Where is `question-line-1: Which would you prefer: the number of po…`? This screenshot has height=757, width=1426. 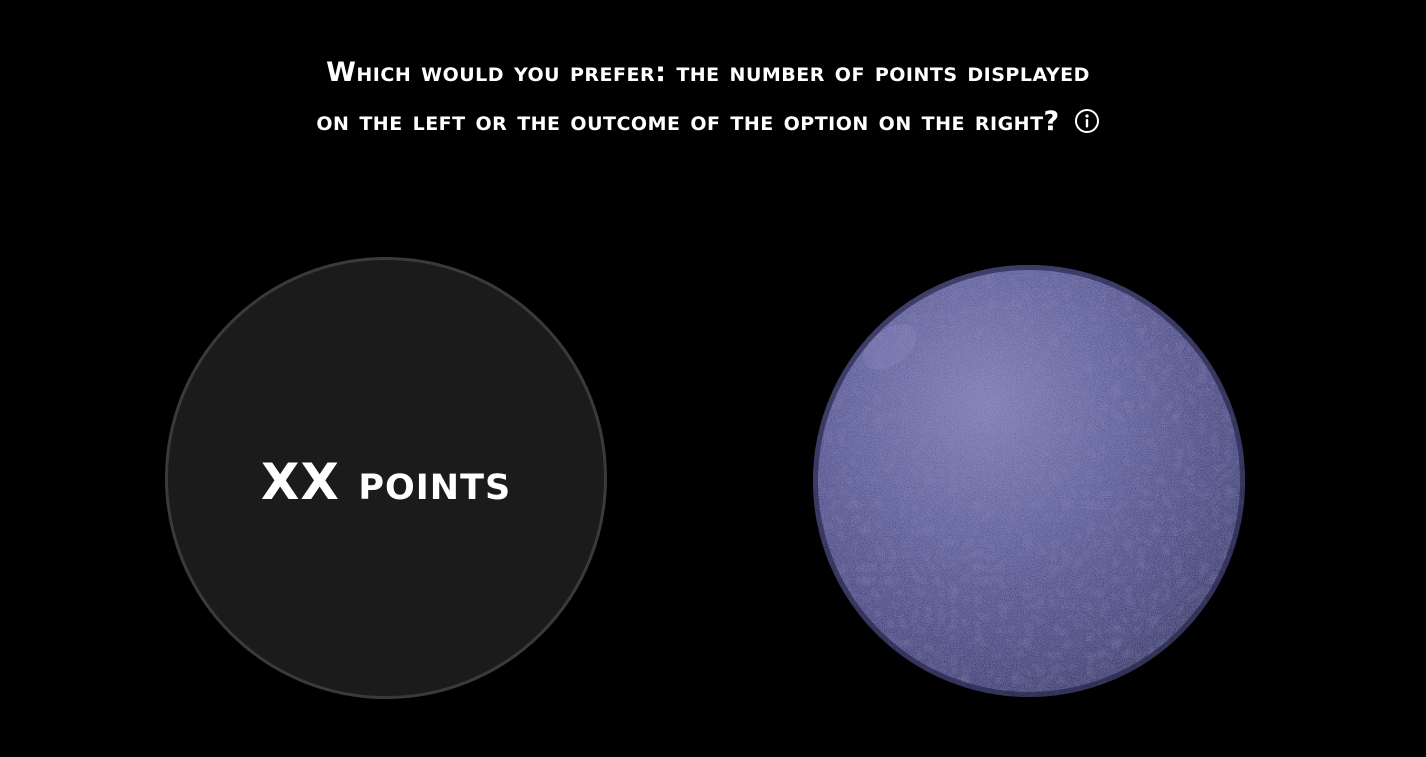
question-line-1: Which would you prefer: the number of po… is located at coordinates (708, 72).